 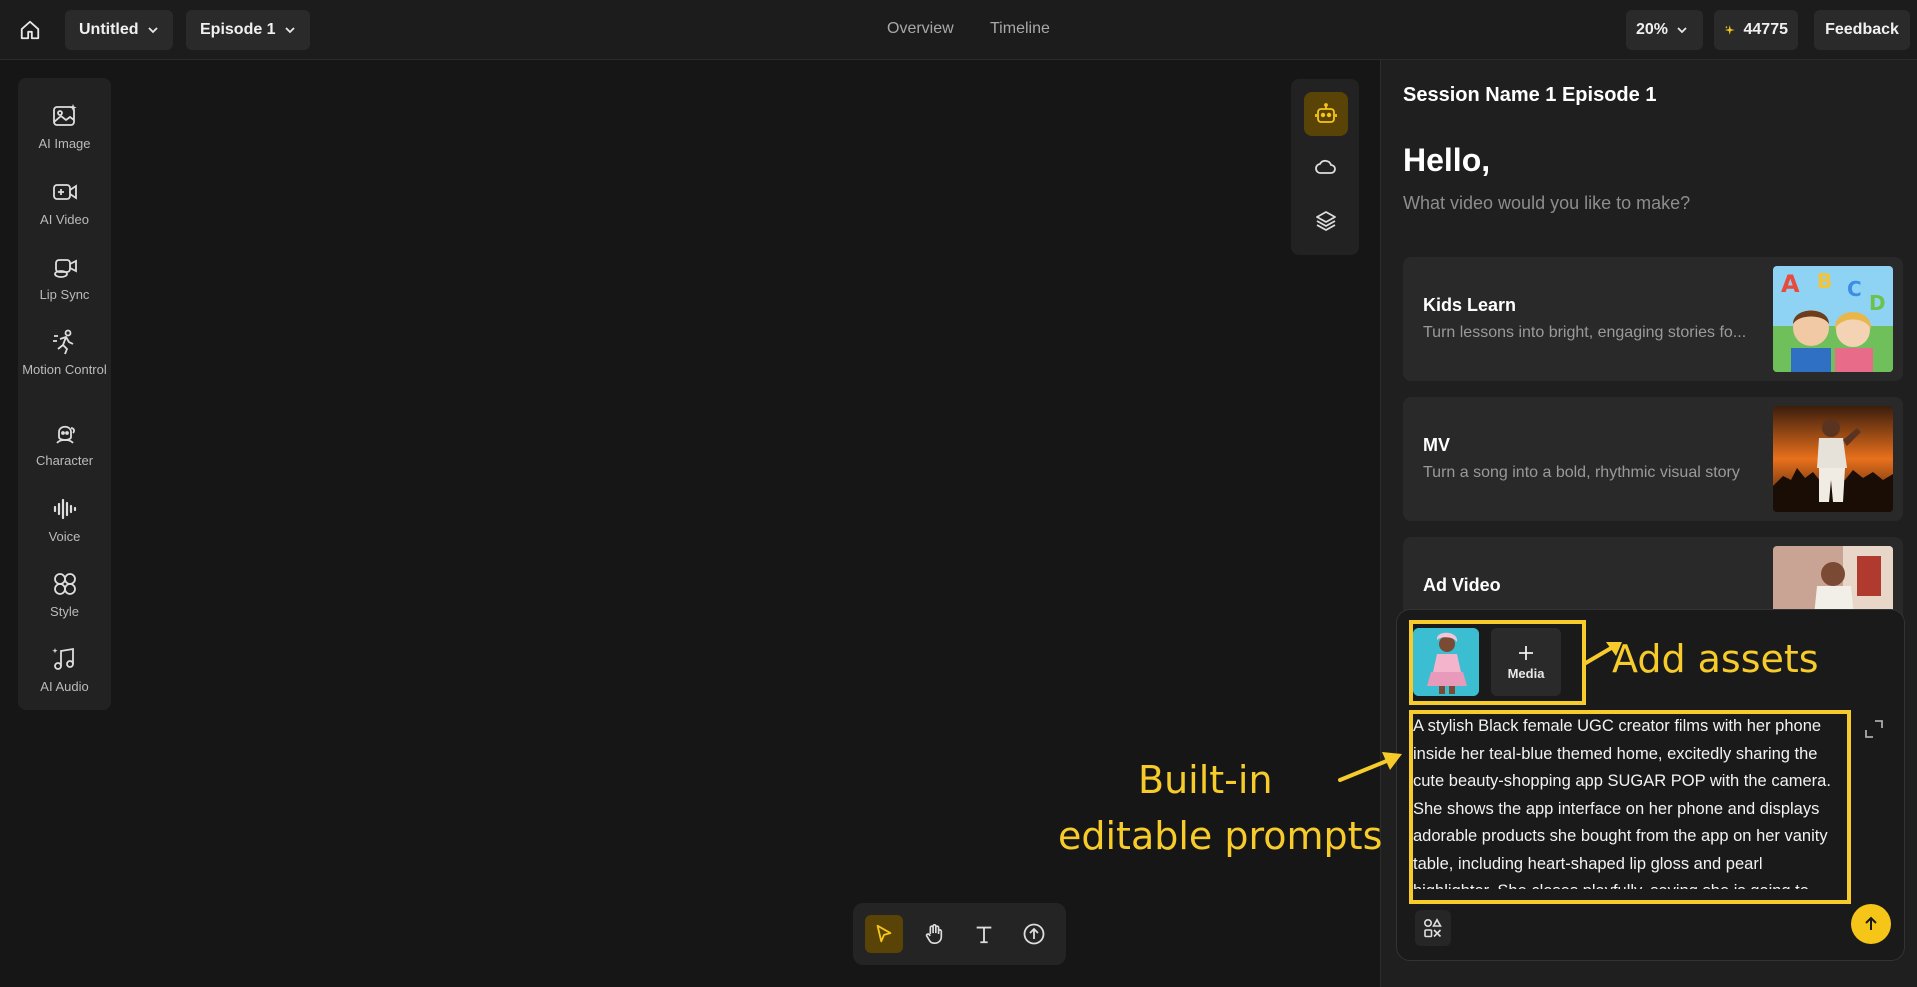 I want to click on annotation-built-in-line2: editable prompts, so click(x=1220, y=836).